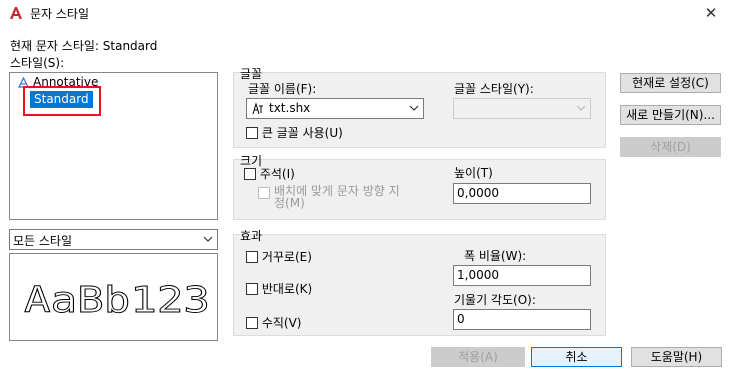 Image resolution: width=730 pixels, height=372 pixels. What do you see at coordinates (478, 357) in the screenshot?
I see `apply-button: 적용(A)` at bounding box center [478, 357].